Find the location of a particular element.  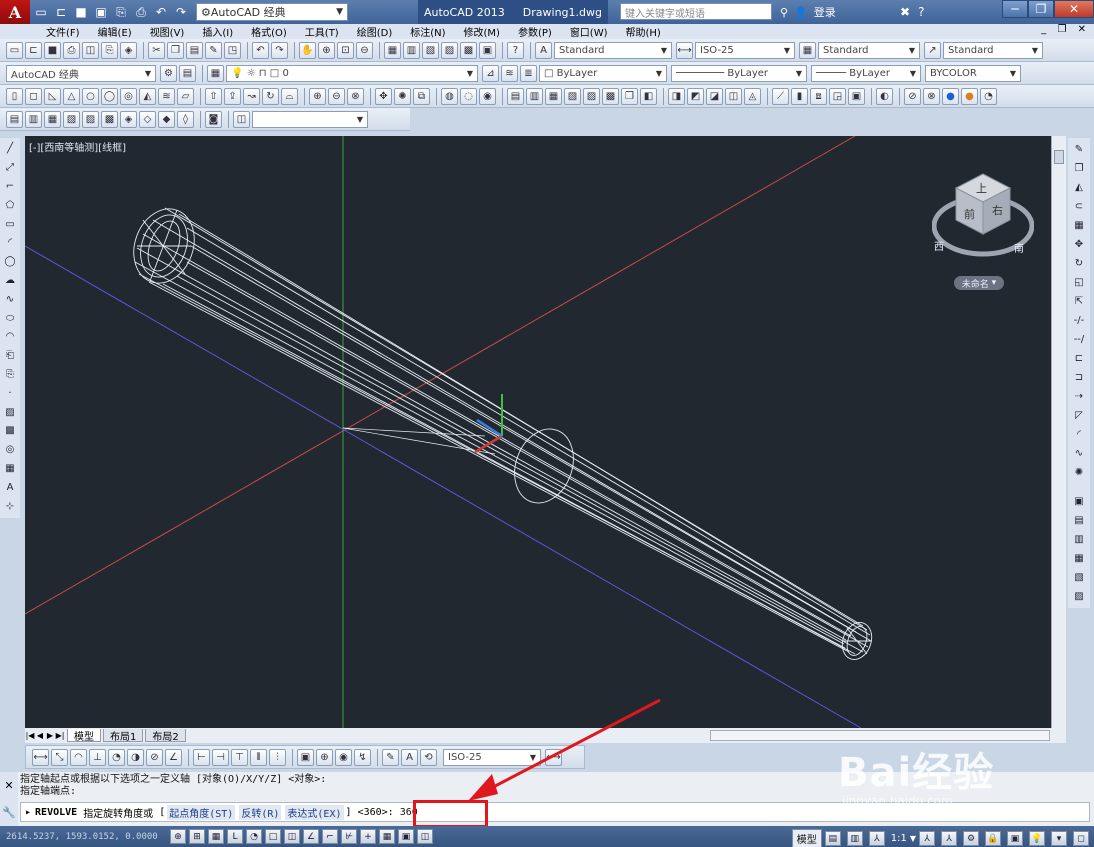

draworder-under-icon: ▦ is located at coordinates (1079, 558).